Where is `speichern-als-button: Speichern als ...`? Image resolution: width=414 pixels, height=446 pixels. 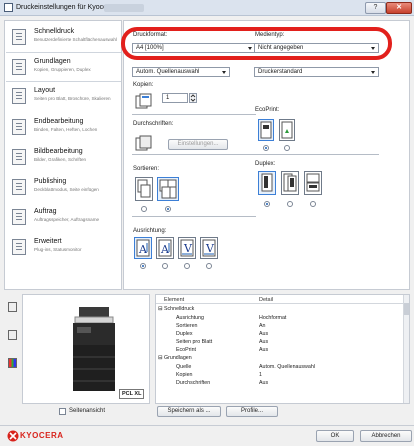 speichern-als-button: Speichern als ... is located at coordinates (189, 411).